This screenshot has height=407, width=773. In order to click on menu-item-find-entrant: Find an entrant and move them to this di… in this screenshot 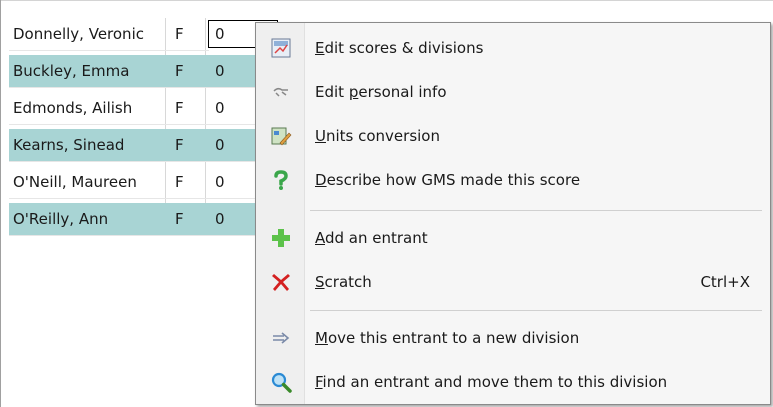, I will do `click(513, 382)`.